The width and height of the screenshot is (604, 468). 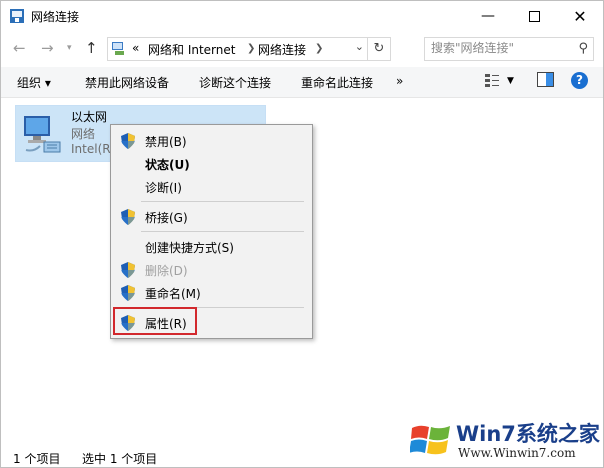 I want to click on address-history-chevron-icon: ⌄, so click(x=359, y=46).